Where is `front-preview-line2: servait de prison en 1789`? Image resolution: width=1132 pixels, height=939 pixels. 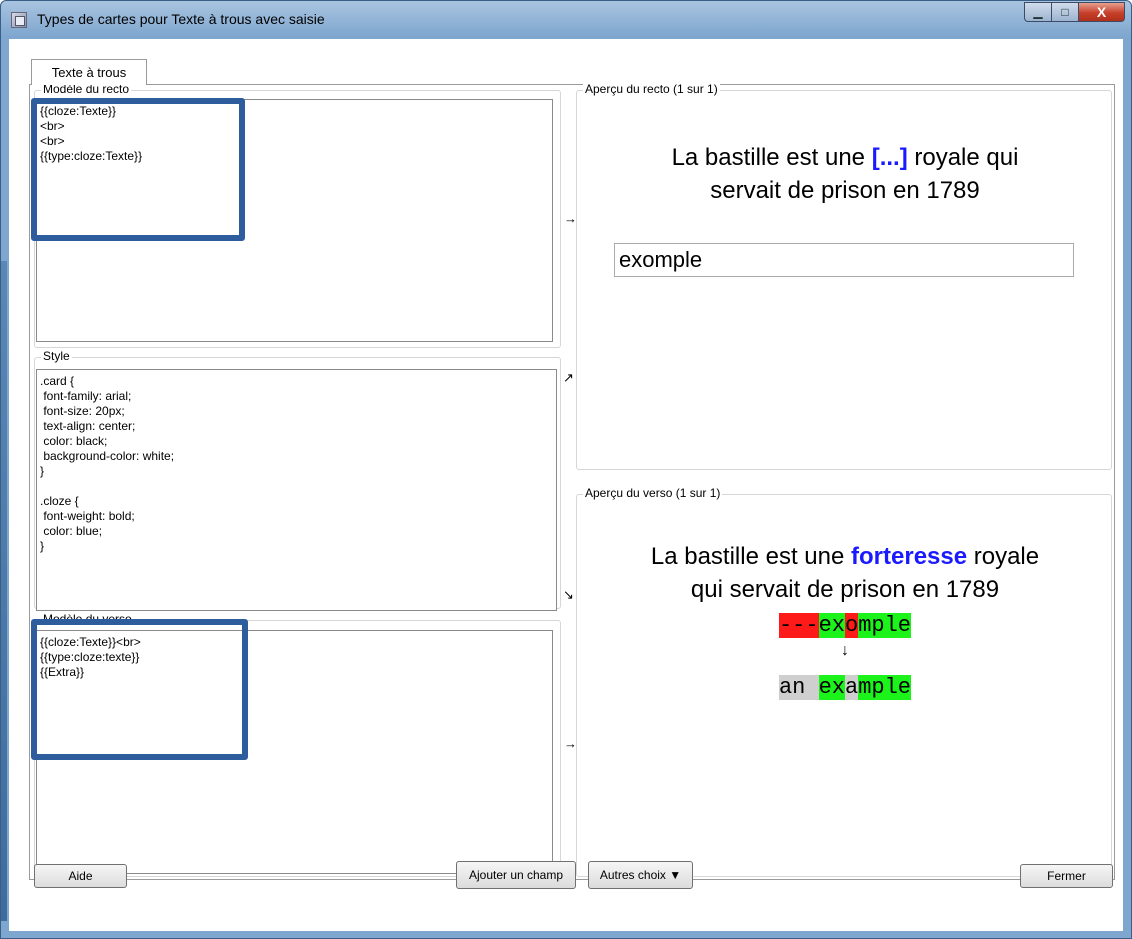
front-preview-line2: servait de prison en 1789 is located at coordinates (845, 190).